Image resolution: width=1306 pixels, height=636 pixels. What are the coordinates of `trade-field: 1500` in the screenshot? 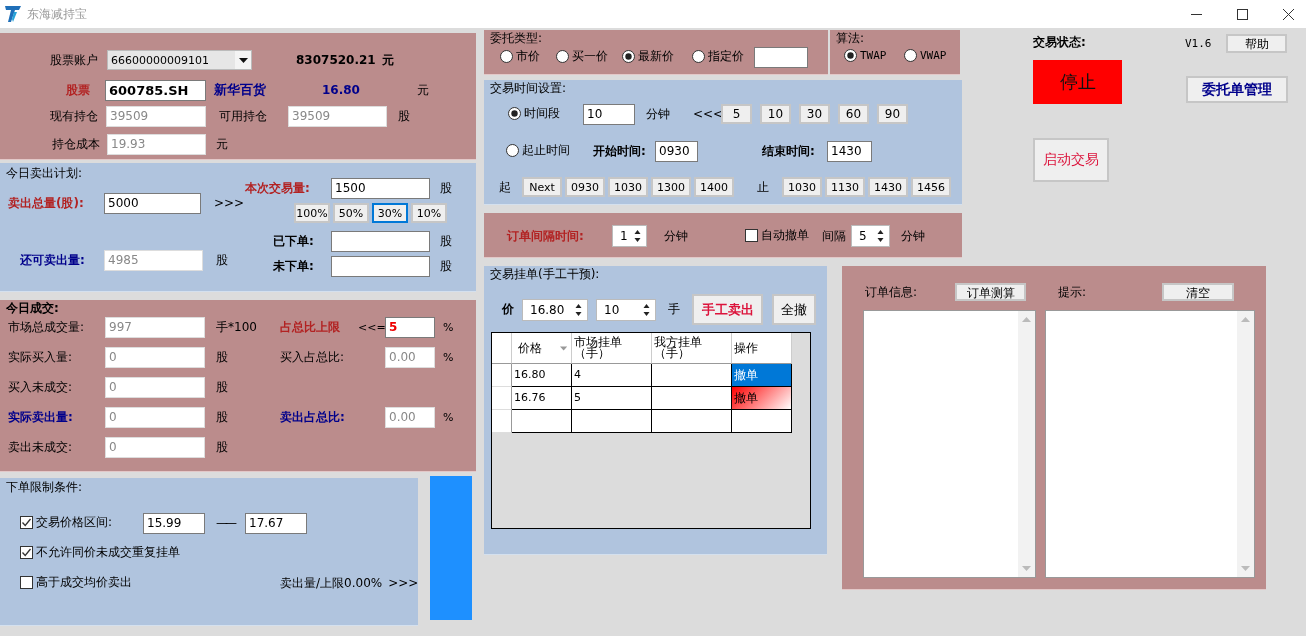 It's located at (380, 188).